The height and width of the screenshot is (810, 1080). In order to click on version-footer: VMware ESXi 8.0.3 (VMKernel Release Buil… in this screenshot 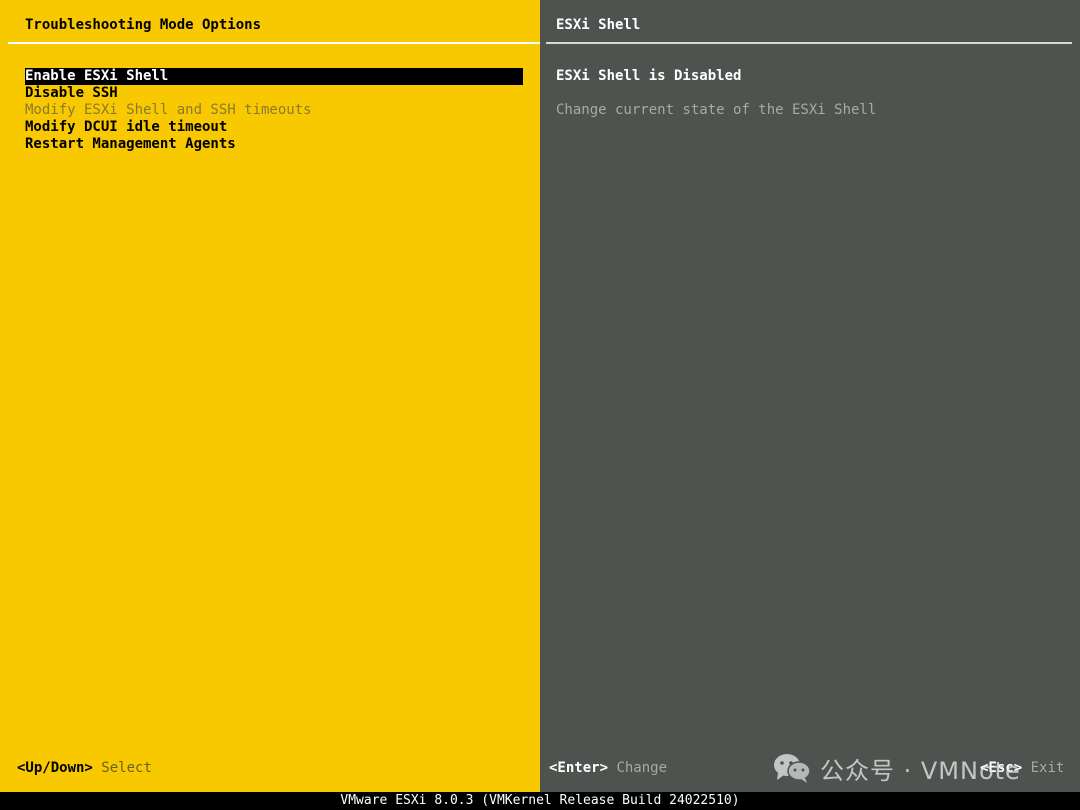, I will do `click(540, 801)`.